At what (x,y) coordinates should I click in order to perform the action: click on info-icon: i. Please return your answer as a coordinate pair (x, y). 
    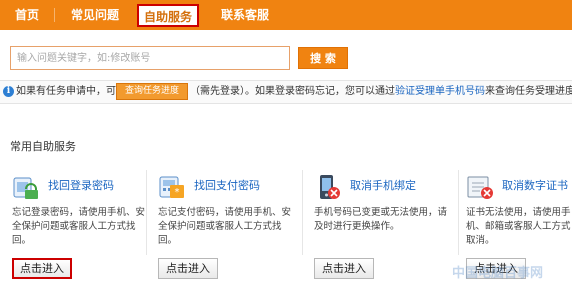
    Looking at the image, I should click on (8, 91).